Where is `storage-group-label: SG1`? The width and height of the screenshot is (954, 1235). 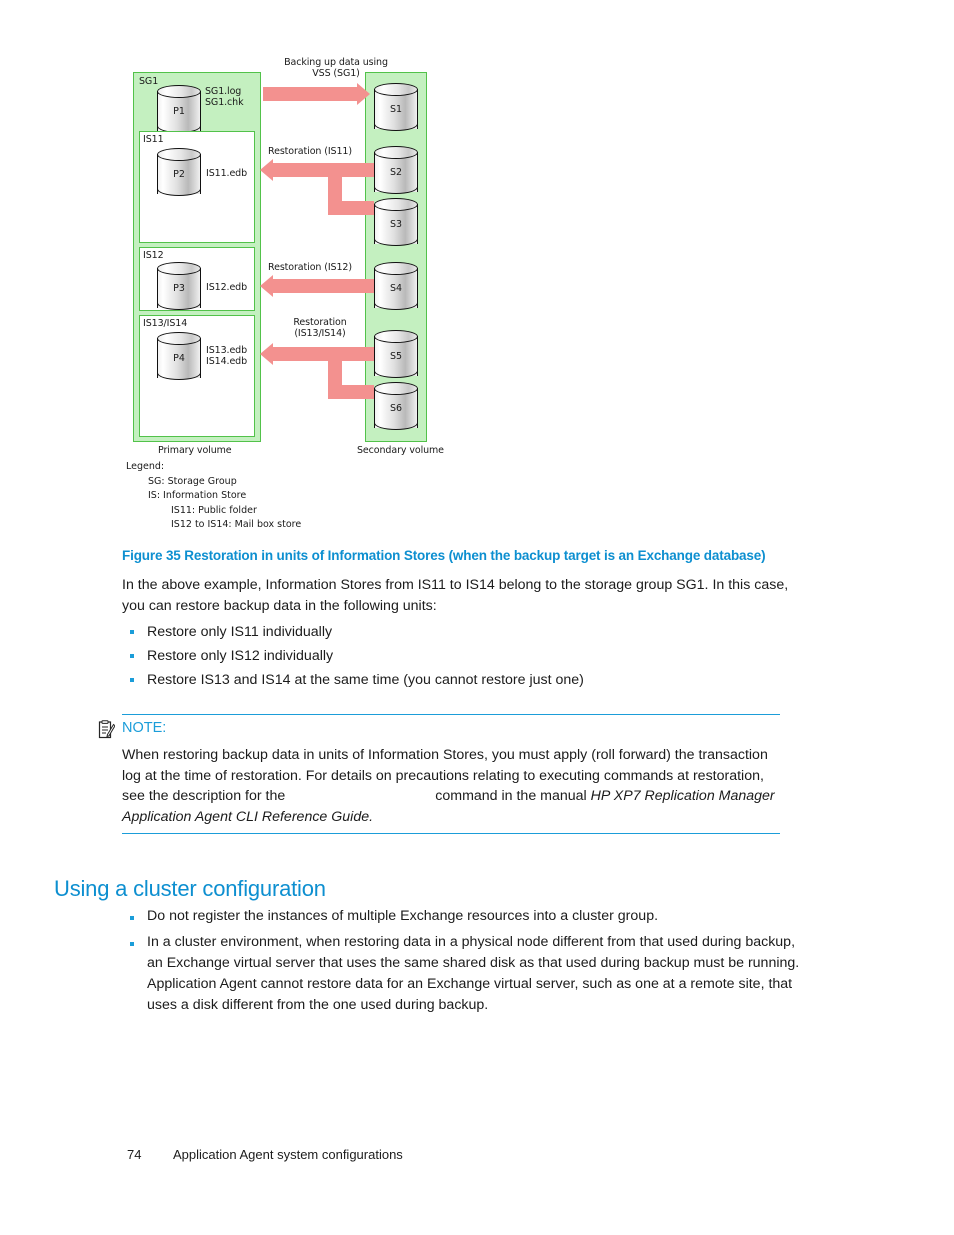
storage-group-label: SG1 is located at coordinates (149, 81).